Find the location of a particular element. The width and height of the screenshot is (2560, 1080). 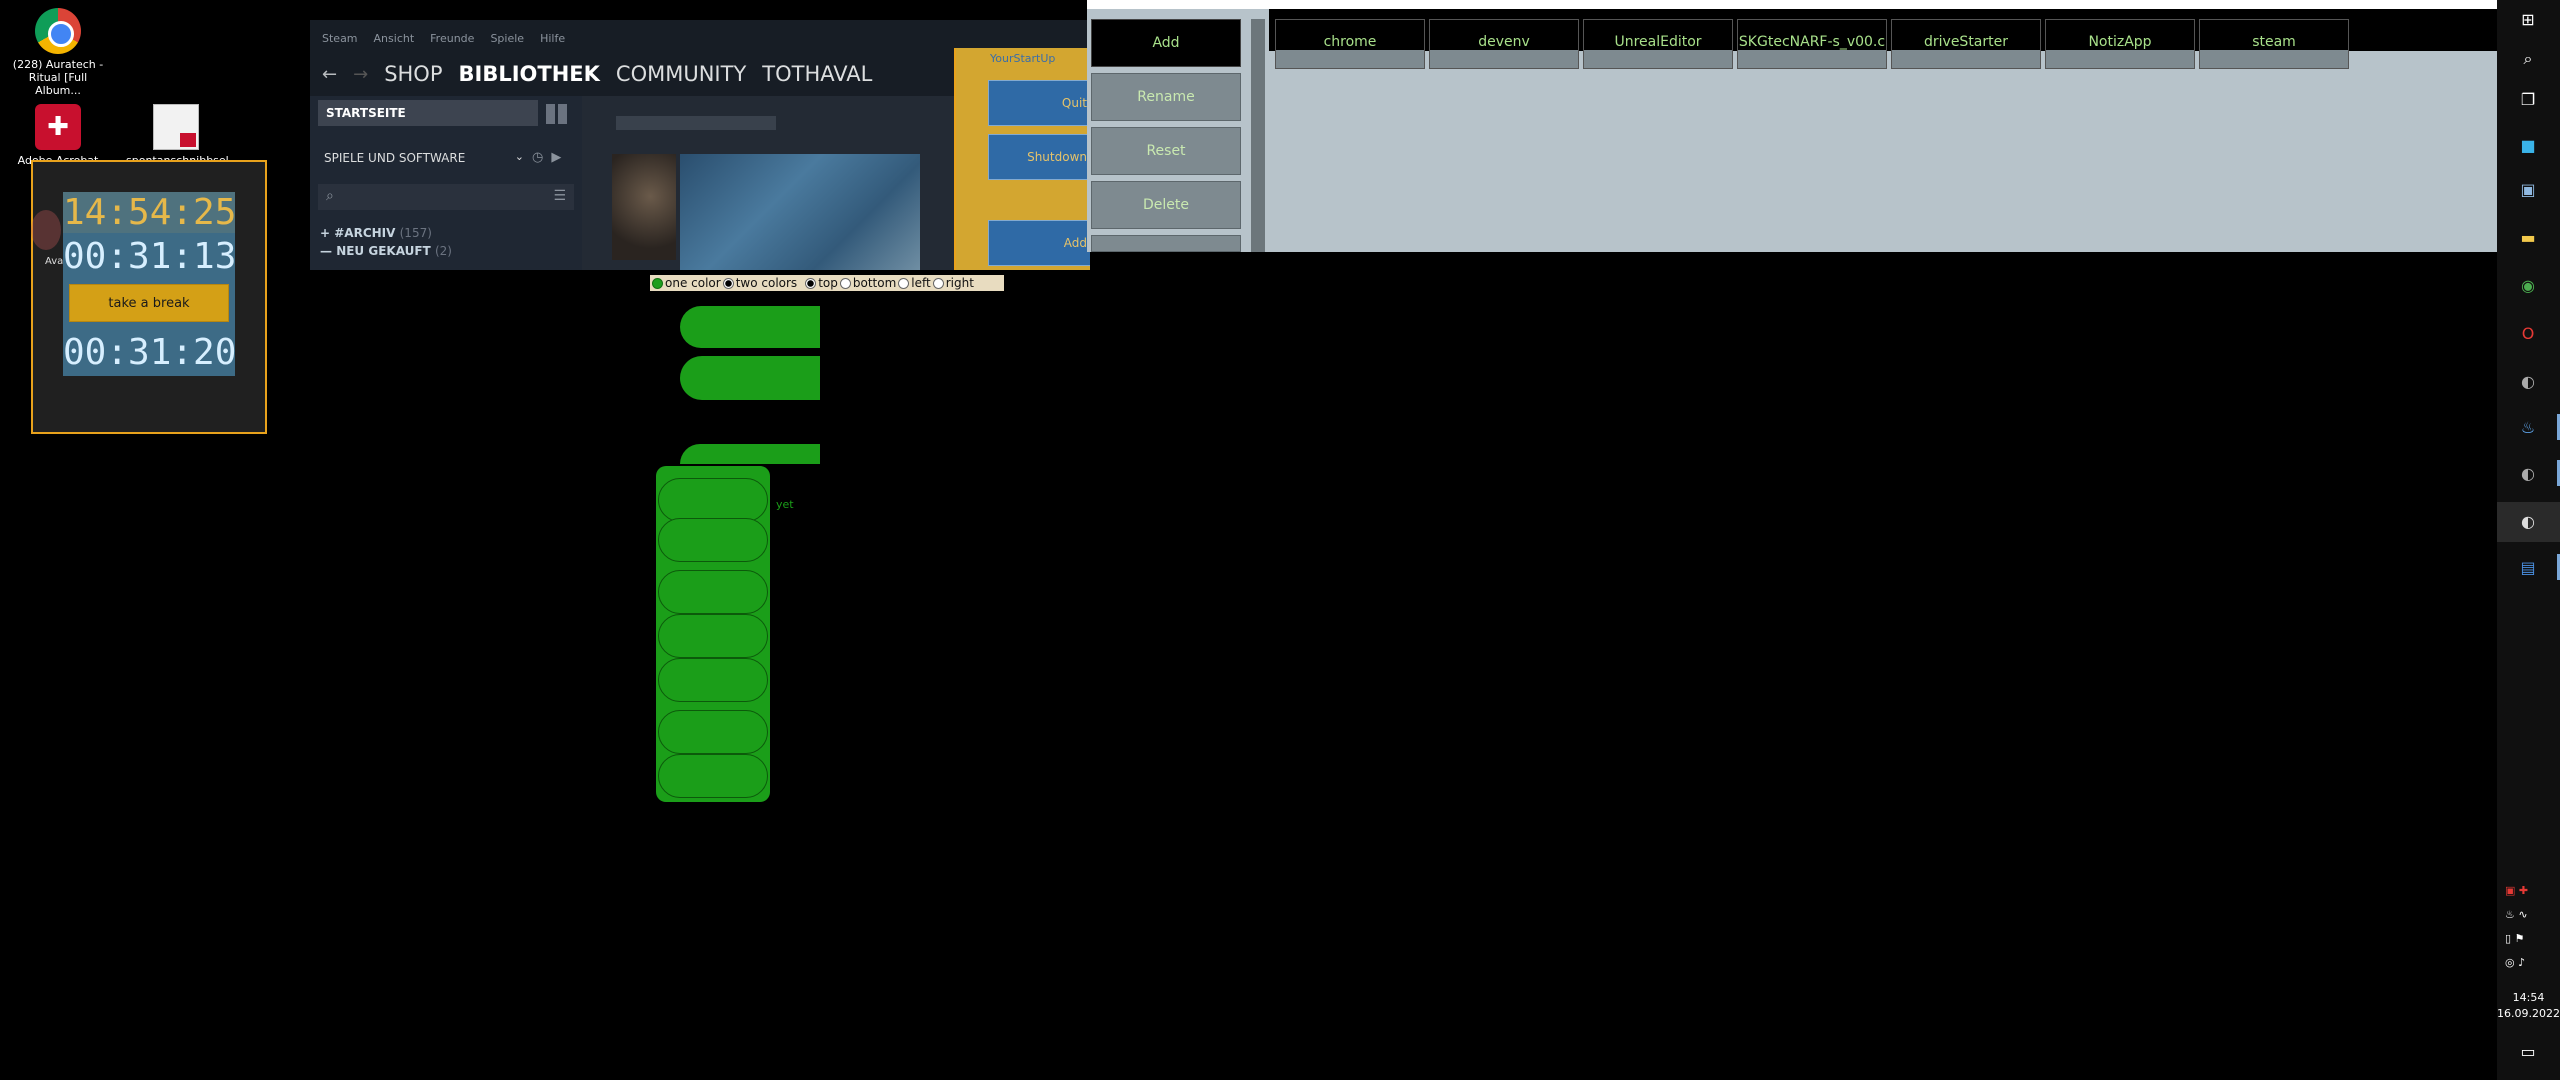

acrobat-icon: ✚ is located at coordinates (58, 127).